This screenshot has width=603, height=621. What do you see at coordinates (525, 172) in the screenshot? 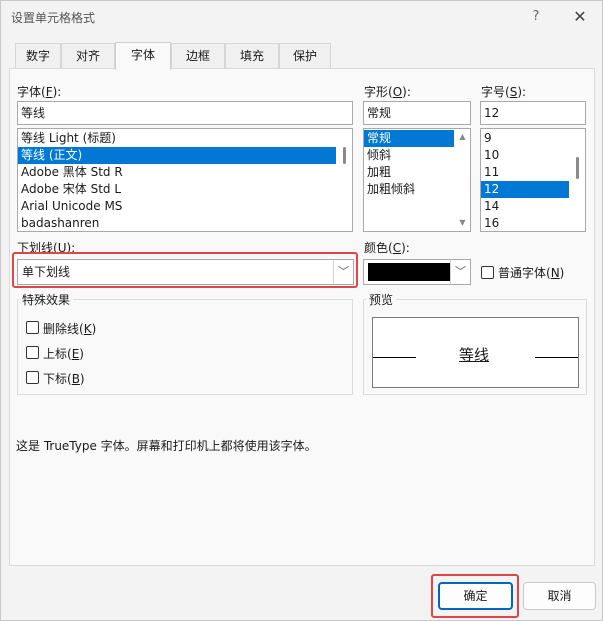
I see `list-item: 11` at bounding box center [525, 172].